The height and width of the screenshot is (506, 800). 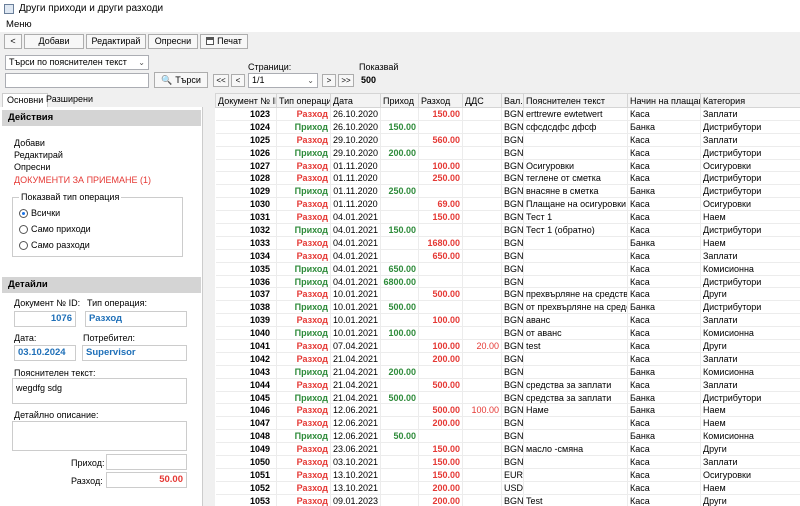 I want to click on column-header: Приход, so click(x=399, y=100).